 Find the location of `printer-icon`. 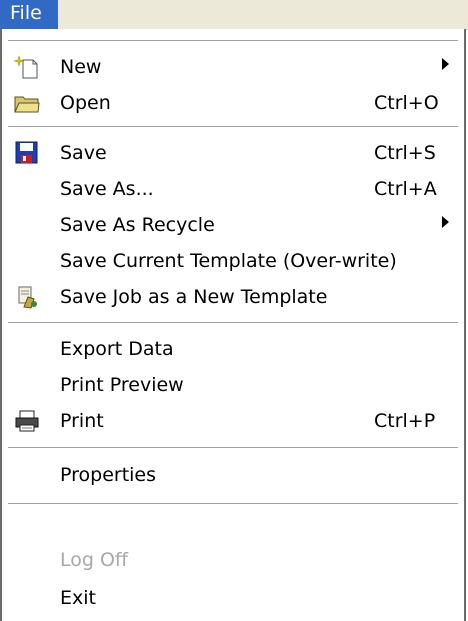

printer-icon is located at coordinates (27, 421).